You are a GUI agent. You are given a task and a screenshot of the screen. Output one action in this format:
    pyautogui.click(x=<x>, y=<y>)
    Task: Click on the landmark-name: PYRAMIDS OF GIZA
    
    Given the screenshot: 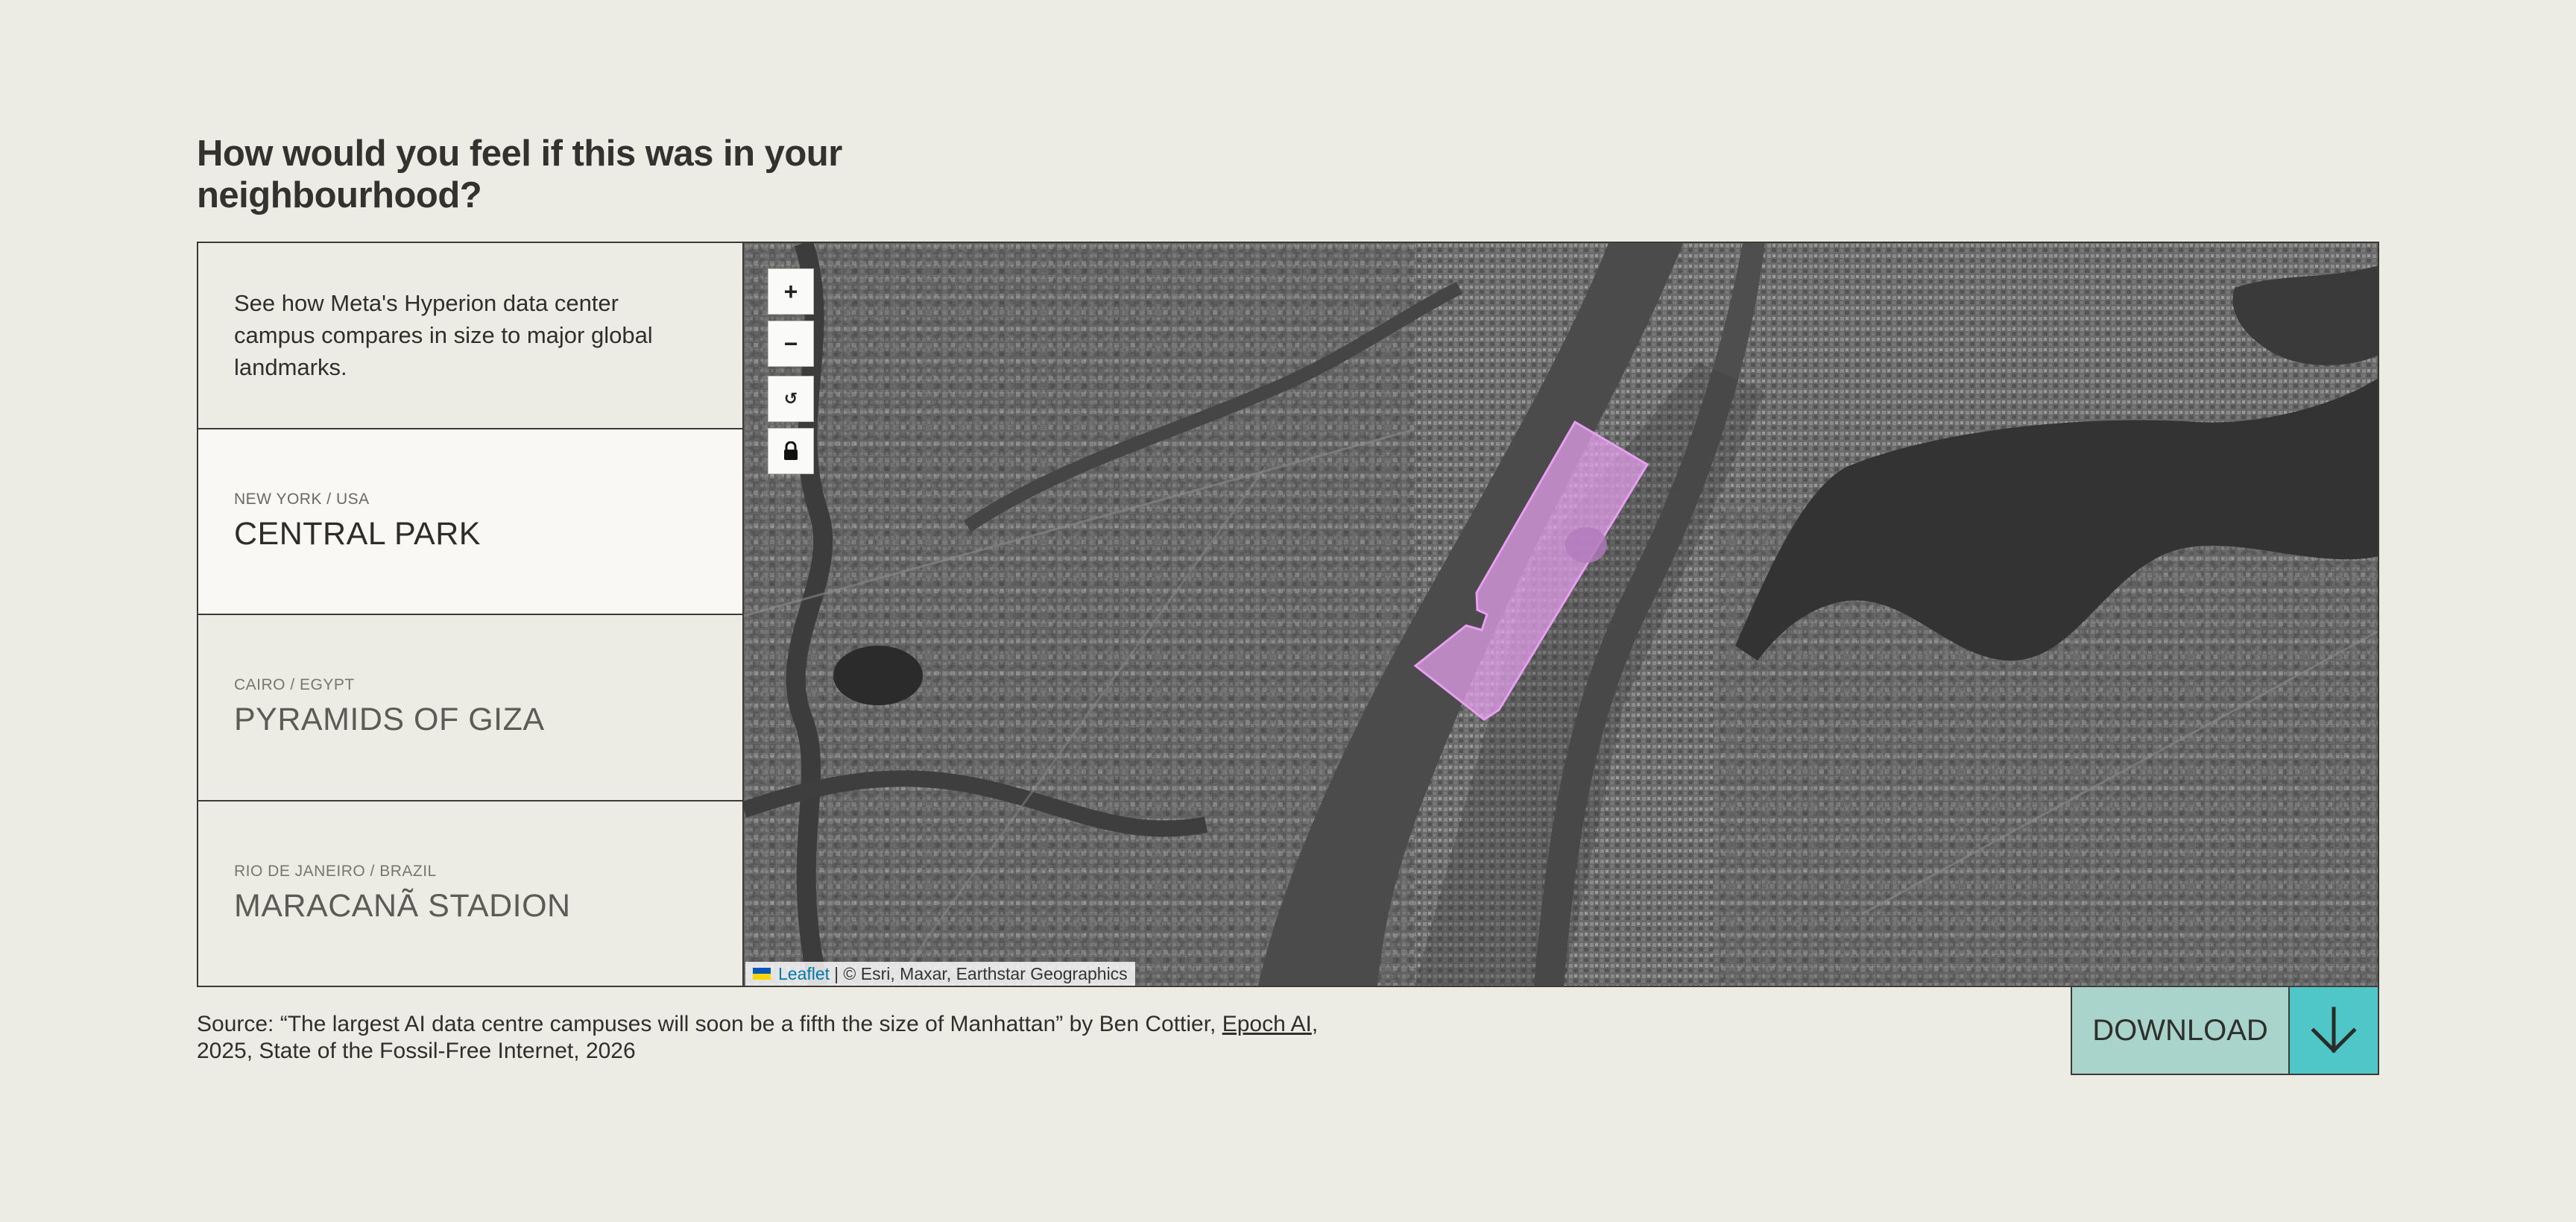 What is the action you would take?
    pyautogui.click(x=390, y=720)
    